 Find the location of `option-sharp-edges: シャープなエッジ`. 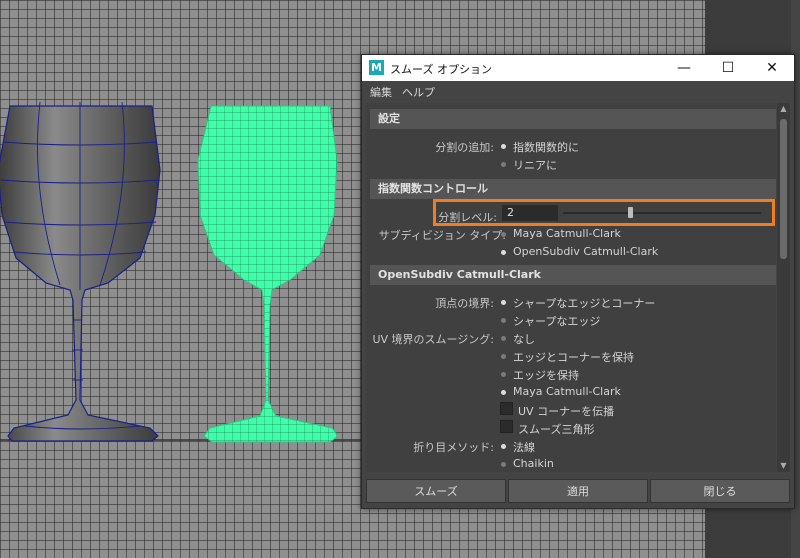

option-sharp-edges: シャープなエッジ is located at coordinates (556, 321).